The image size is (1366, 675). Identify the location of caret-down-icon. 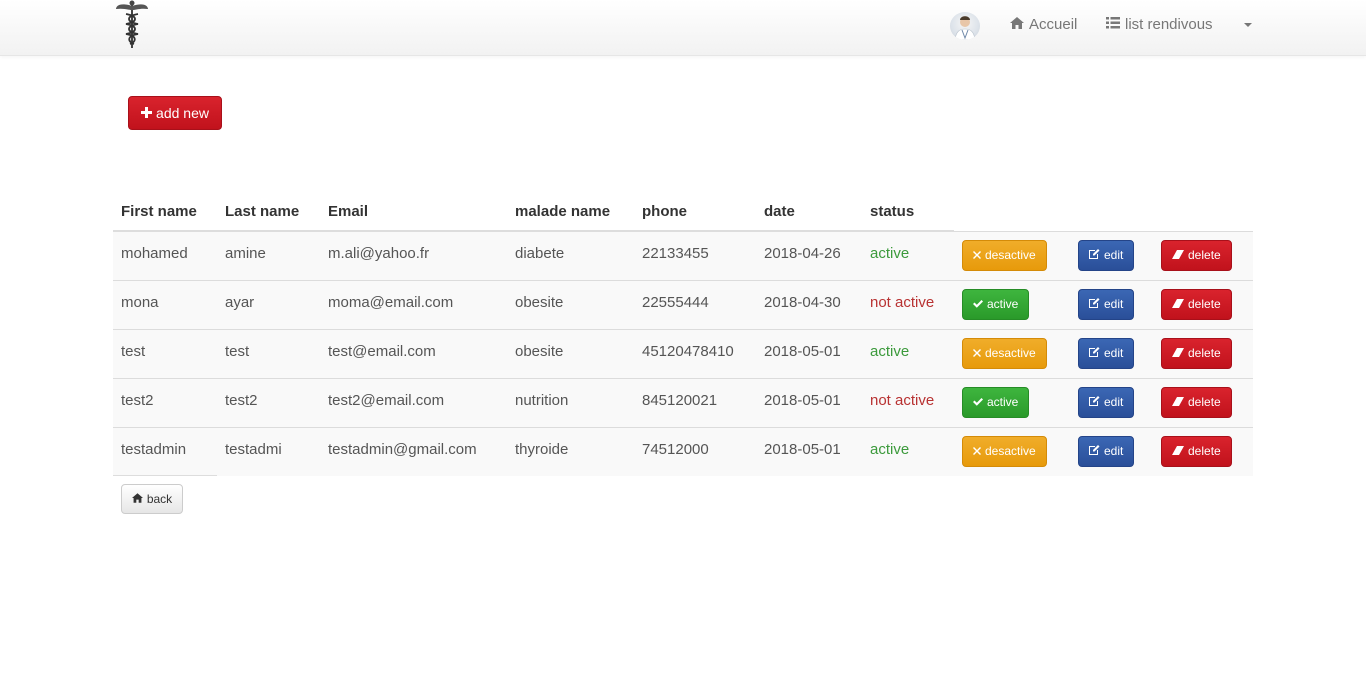
(1248, 25).